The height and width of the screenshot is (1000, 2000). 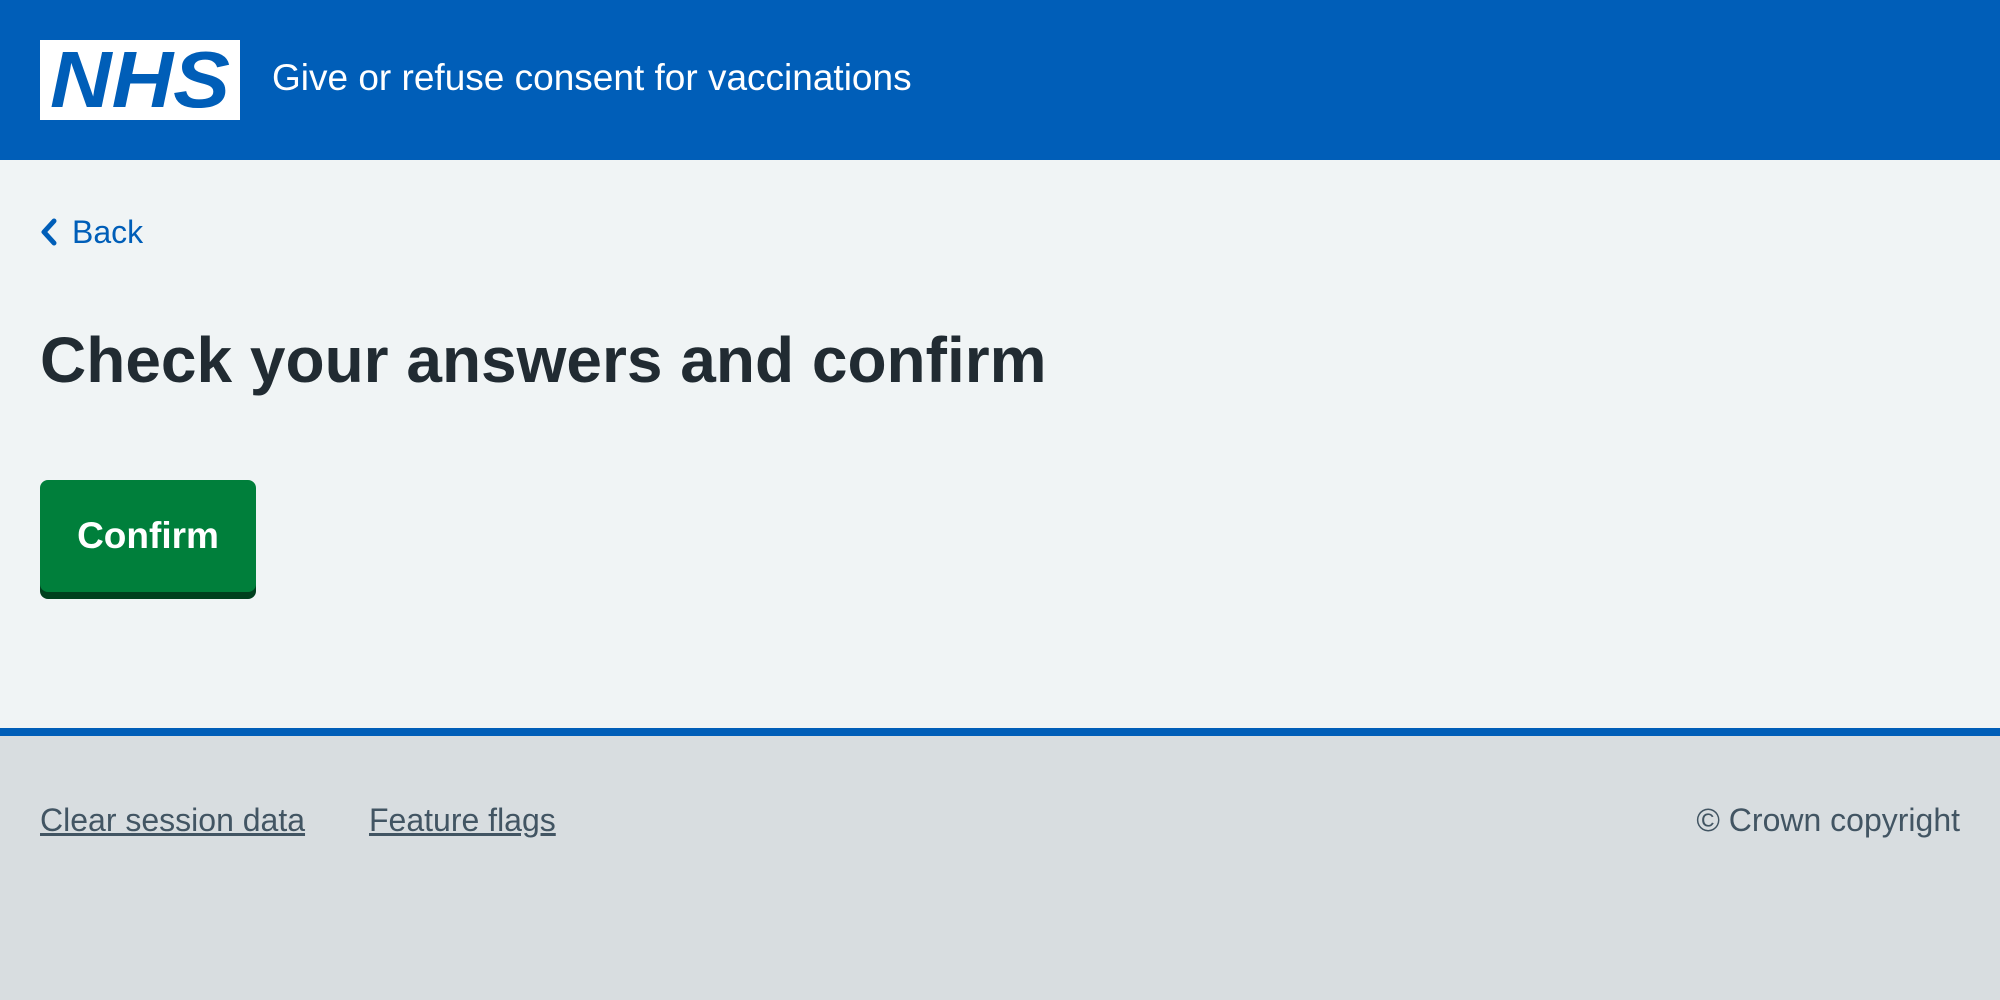 What do you see at coordinates (543, 360) in the screenshot?
I see `page-title: Check your answers and confirm` at bounding box center [543, 360].